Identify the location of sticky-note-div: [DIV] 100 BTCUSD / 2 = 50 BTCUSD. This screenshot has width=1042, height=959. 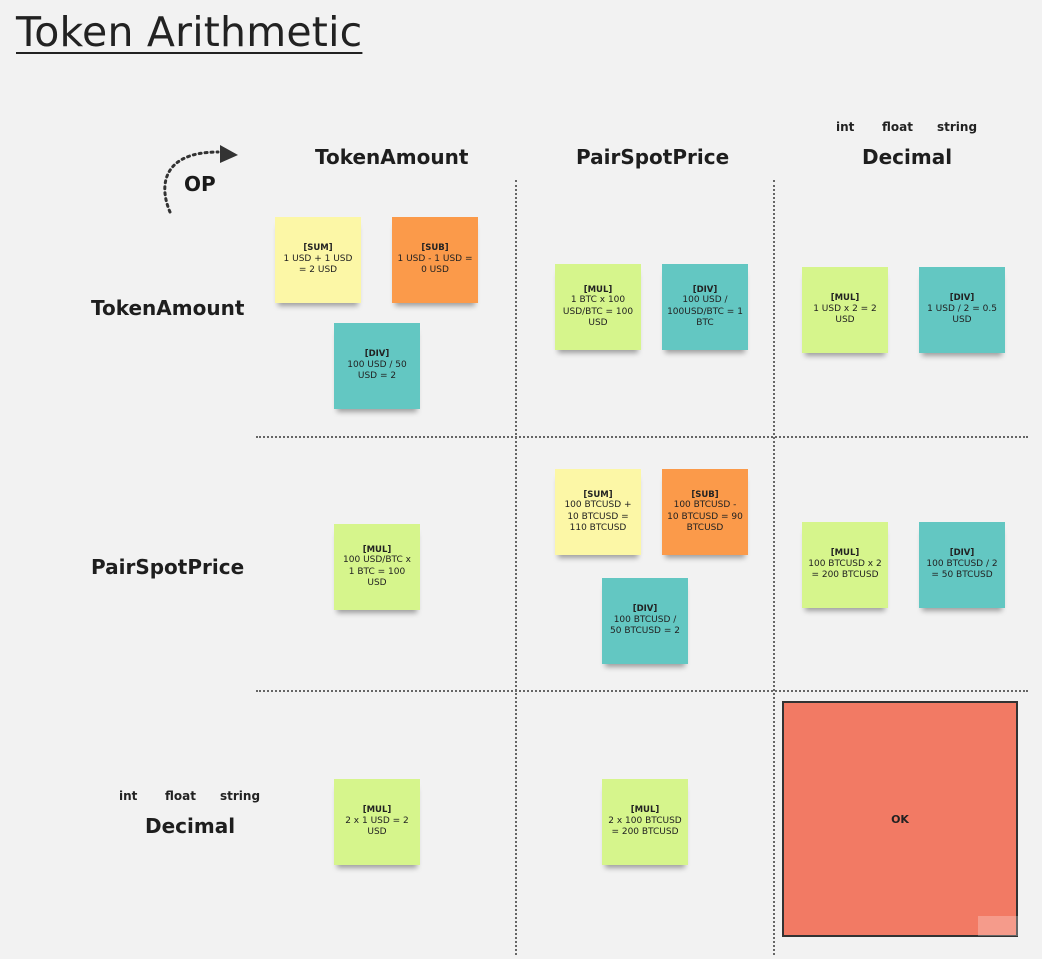
(962, 565).